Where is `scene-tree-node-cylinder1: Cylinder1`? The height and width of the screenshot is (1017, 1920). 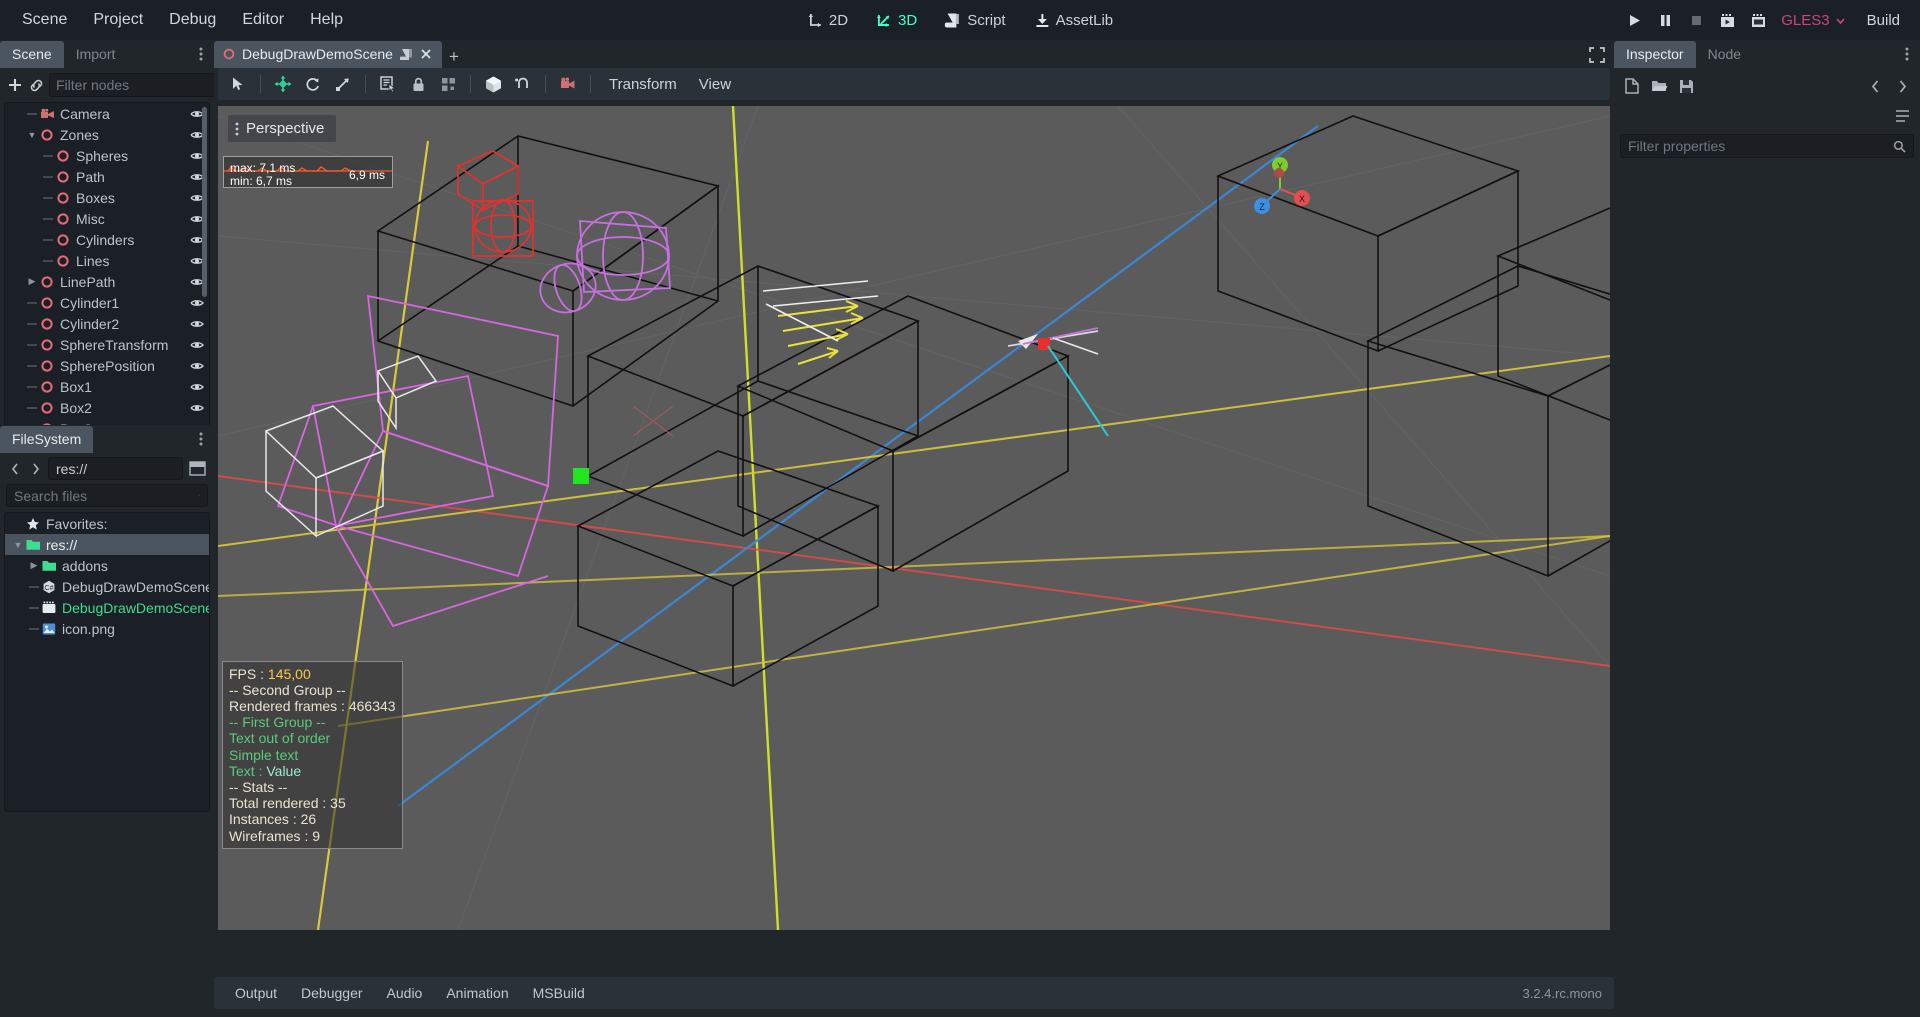
scene-tree-node-cylinder1: Cylinder1 is located at coordinates (107, 302).